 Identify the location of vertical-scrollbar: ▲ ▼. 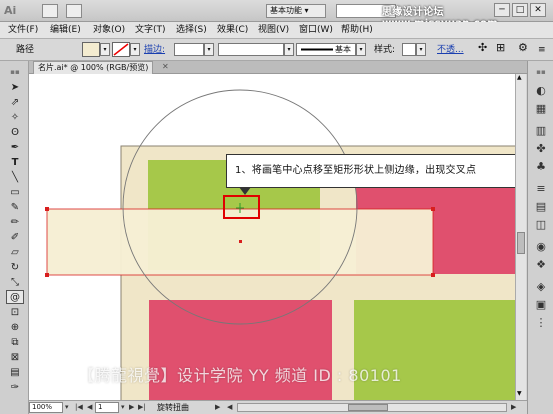
(520, 237).